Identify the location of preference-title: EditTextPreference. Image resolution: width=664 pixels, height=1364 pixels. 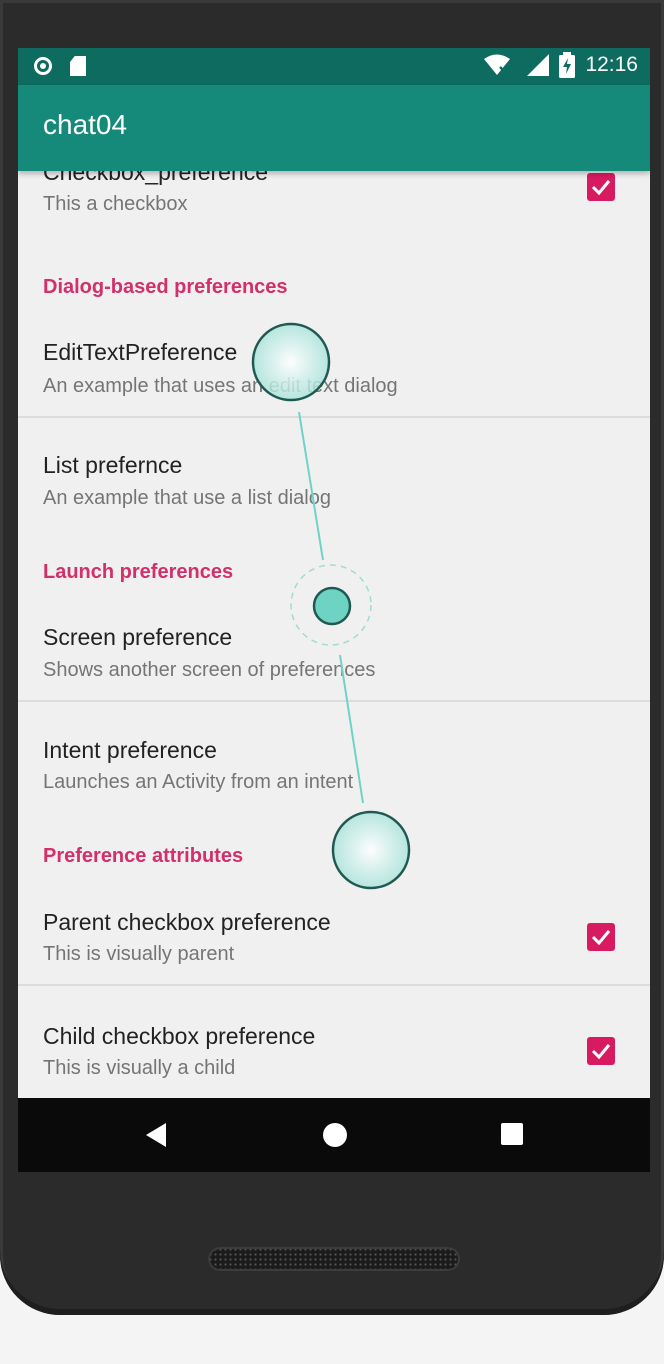
(140, 352).